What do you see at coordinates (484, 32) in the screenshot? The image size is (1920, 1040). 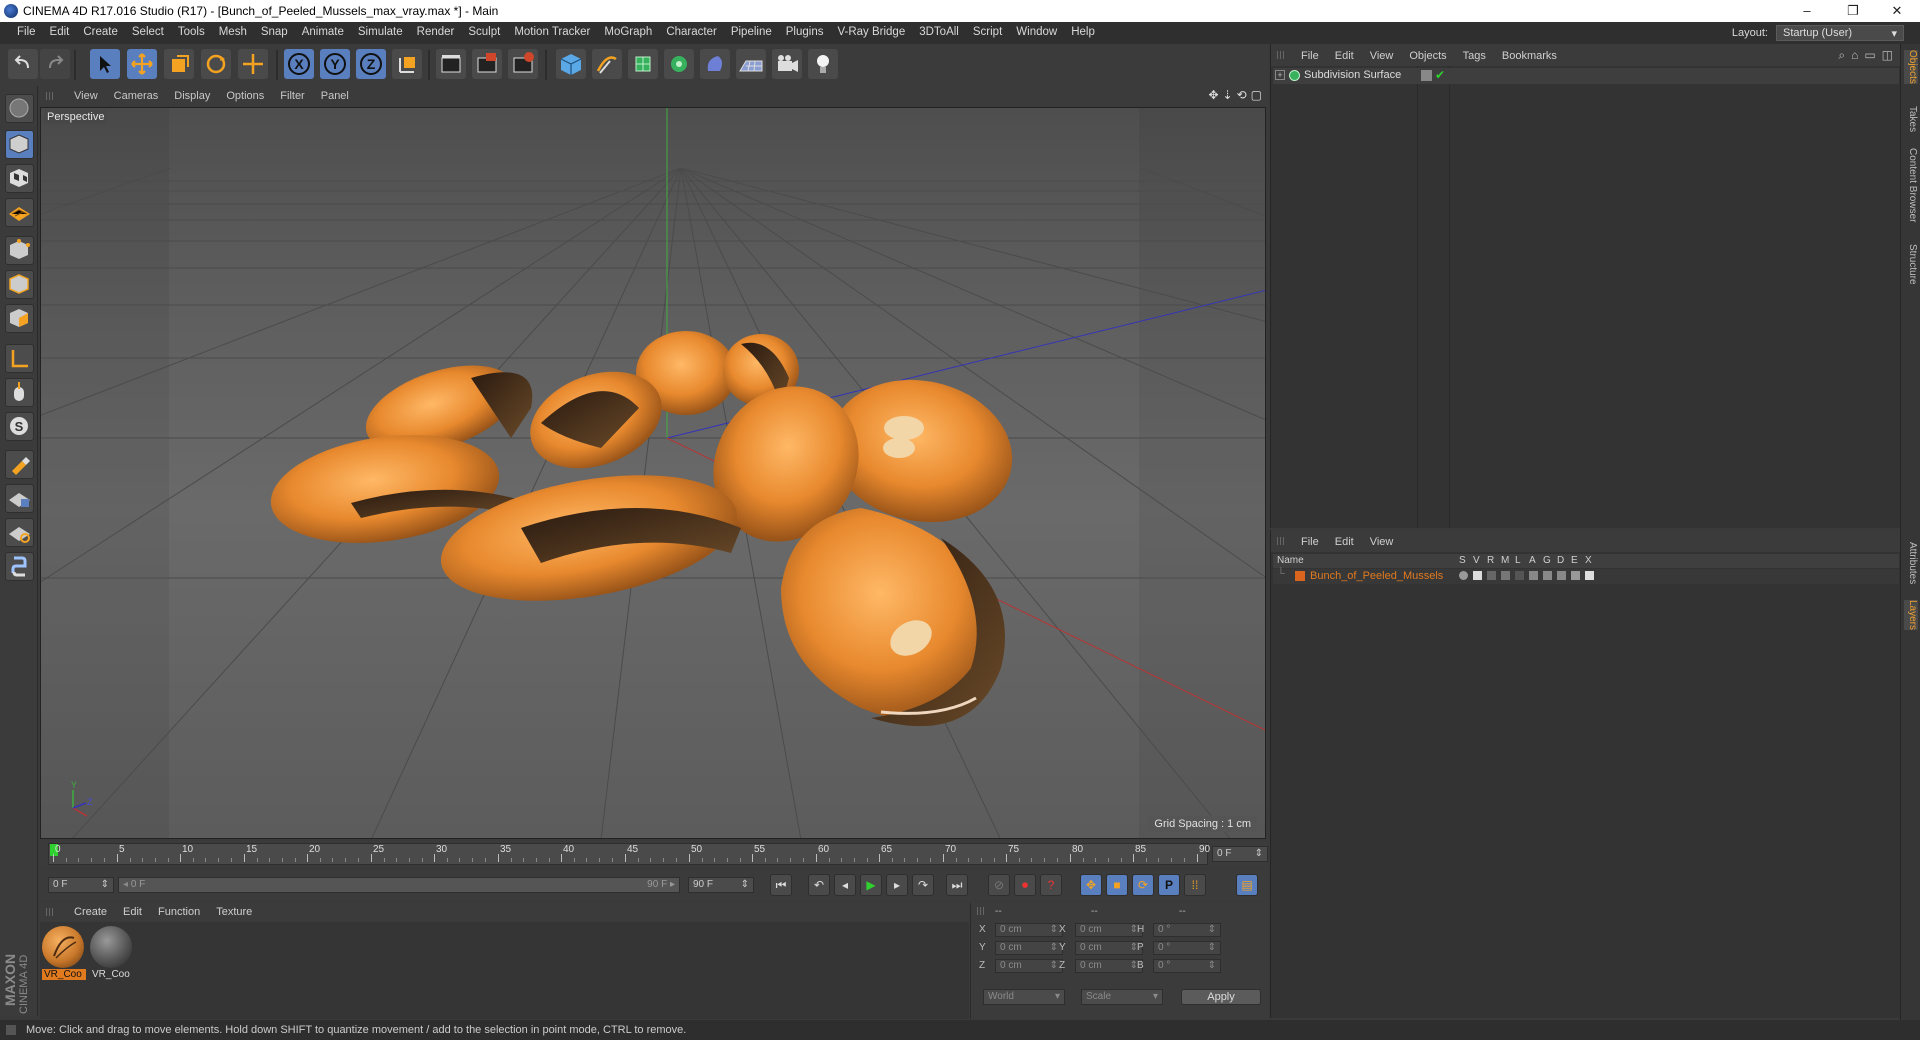 I see `menu-sculpt: Sculpt` at bounding box center [484, 32].